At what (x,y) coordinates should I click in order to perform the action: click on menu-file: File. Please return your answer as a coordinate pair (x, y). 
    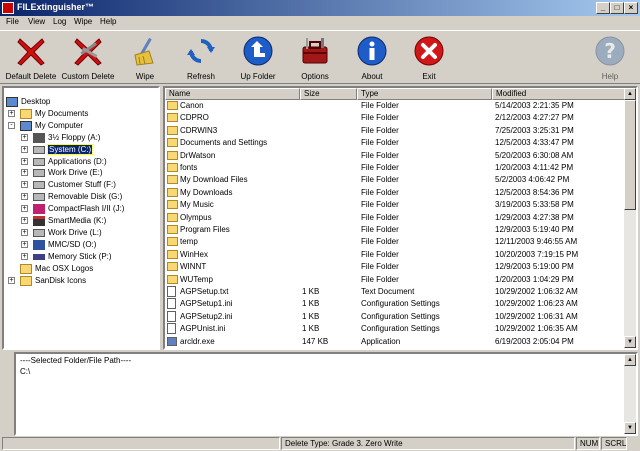
    Looking at the image, I should click on (12, 21).